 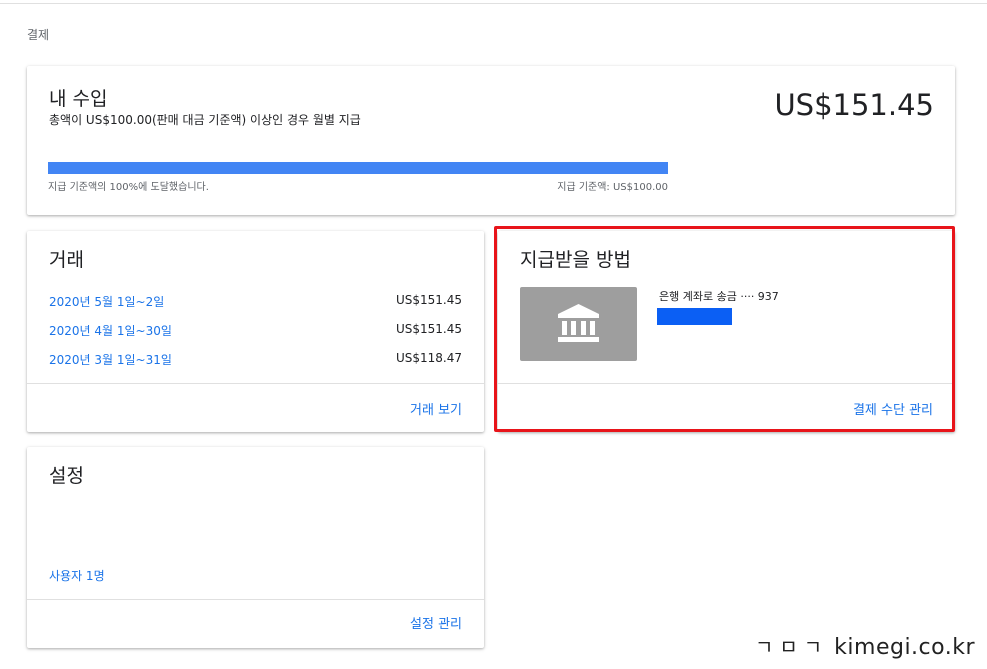 I want to click on redaction-bar, so click(x=694, y=316).